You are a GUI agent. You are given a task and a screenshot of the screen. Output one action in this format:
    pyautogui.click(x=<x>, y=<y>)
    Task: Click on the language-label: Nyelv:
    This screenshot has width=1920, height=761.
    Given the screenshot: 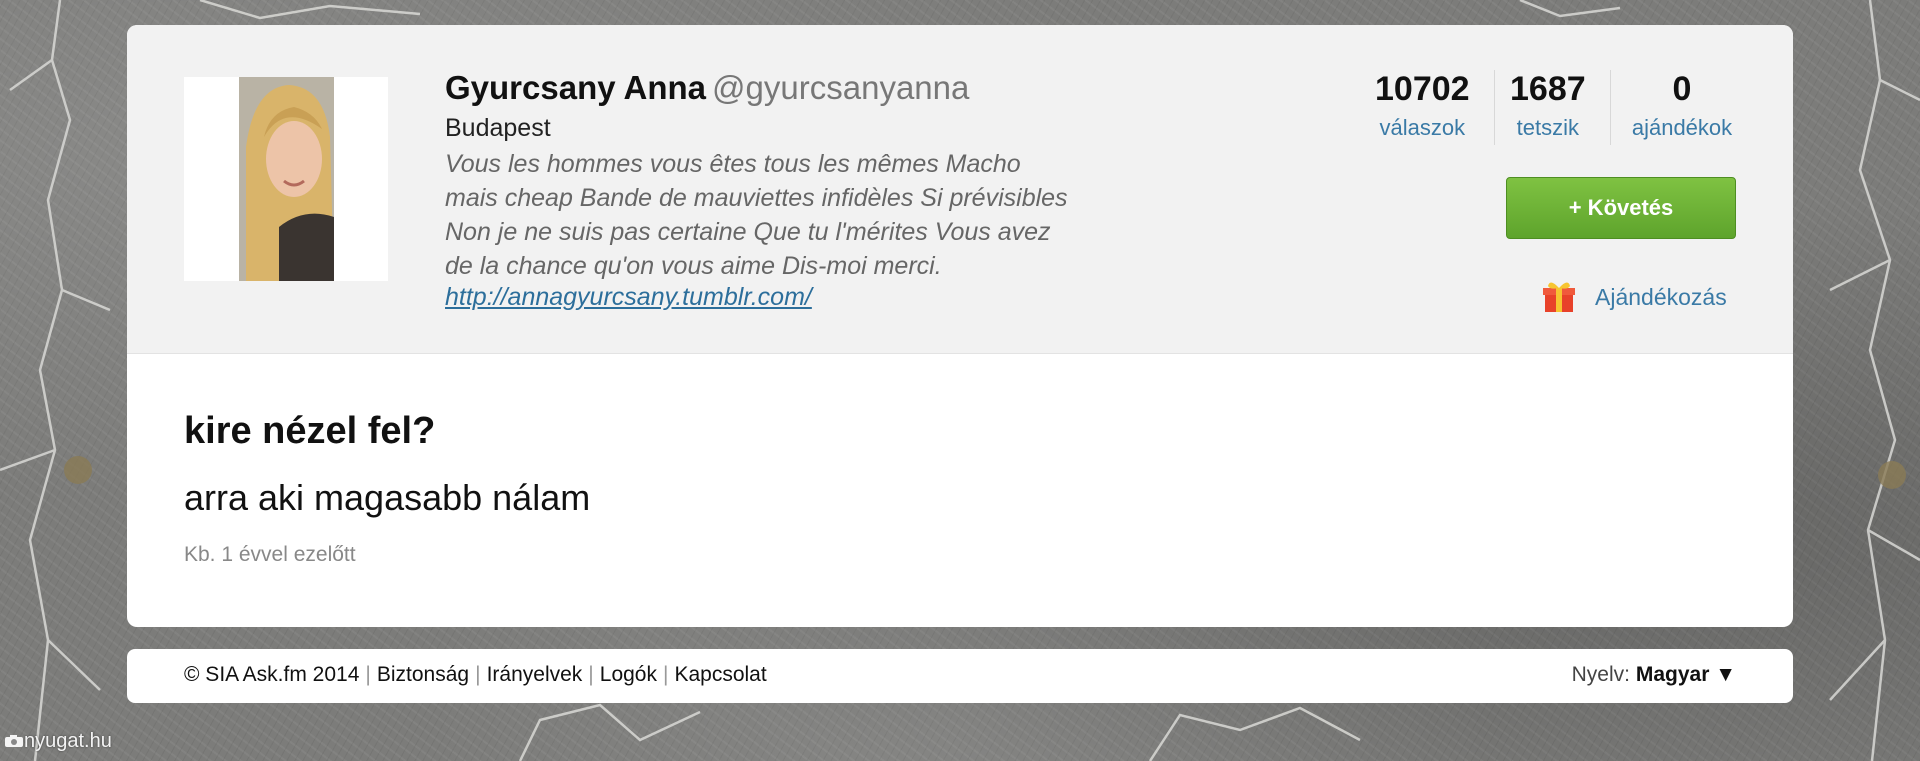 What is the action you would take?
    pyautogui.click(x=1600, y=674)
    